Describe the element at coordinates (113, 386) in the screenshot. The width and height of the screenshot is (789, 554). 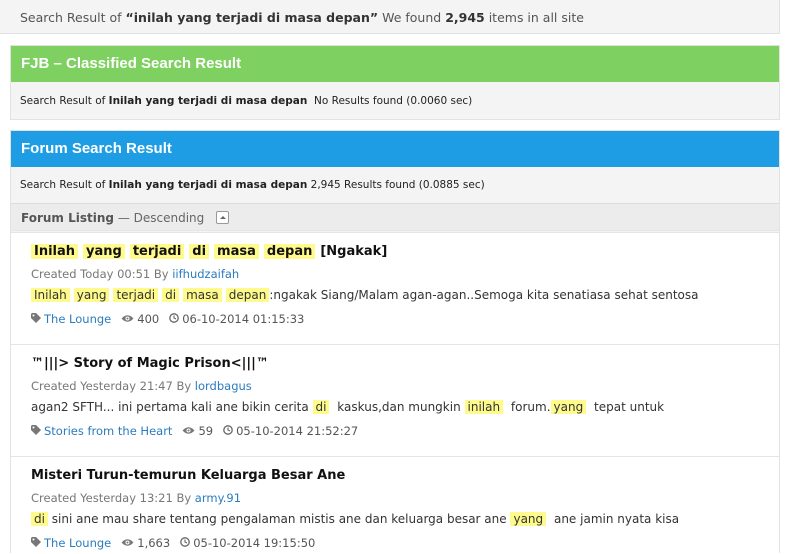
I see `result-created: Created Yesterday 21:47 By` at that location.